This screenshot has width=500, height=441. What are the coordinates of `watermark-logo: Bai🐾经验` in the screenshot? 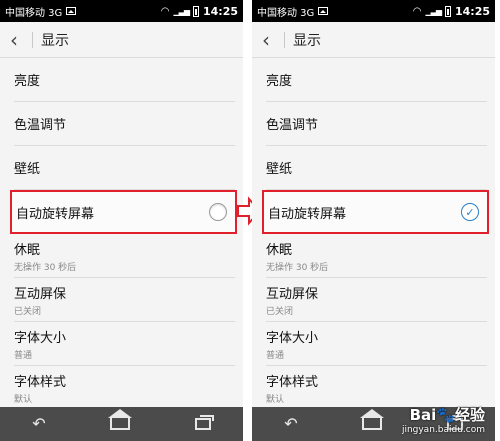 It's located at (447, 415).